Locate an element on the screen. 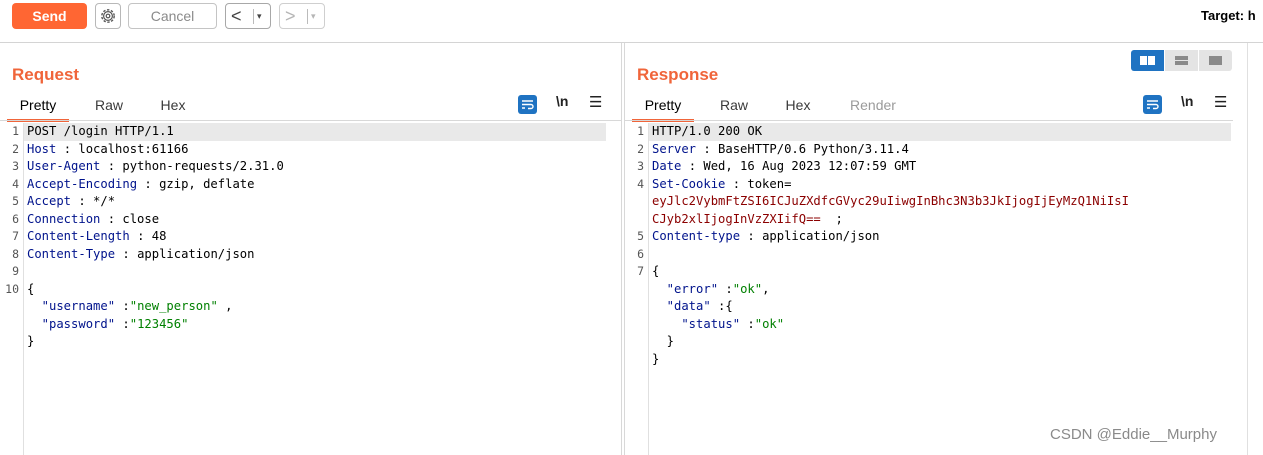 The image size is (1263, 455). header-key: Content-Length is located at coordinates (78, 236).